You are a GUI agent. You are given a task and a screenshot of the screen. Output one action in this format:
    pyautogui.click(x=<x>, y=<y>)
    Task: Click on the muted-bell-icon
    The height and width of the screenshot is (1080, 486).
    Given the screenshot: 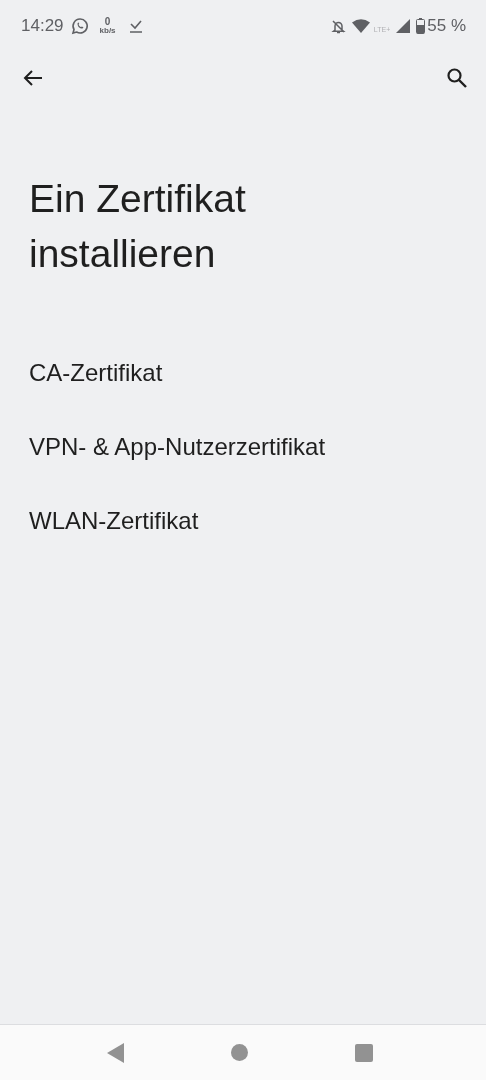 What is the action you would take?
    pyautogui.click(x=338, y=26)
    